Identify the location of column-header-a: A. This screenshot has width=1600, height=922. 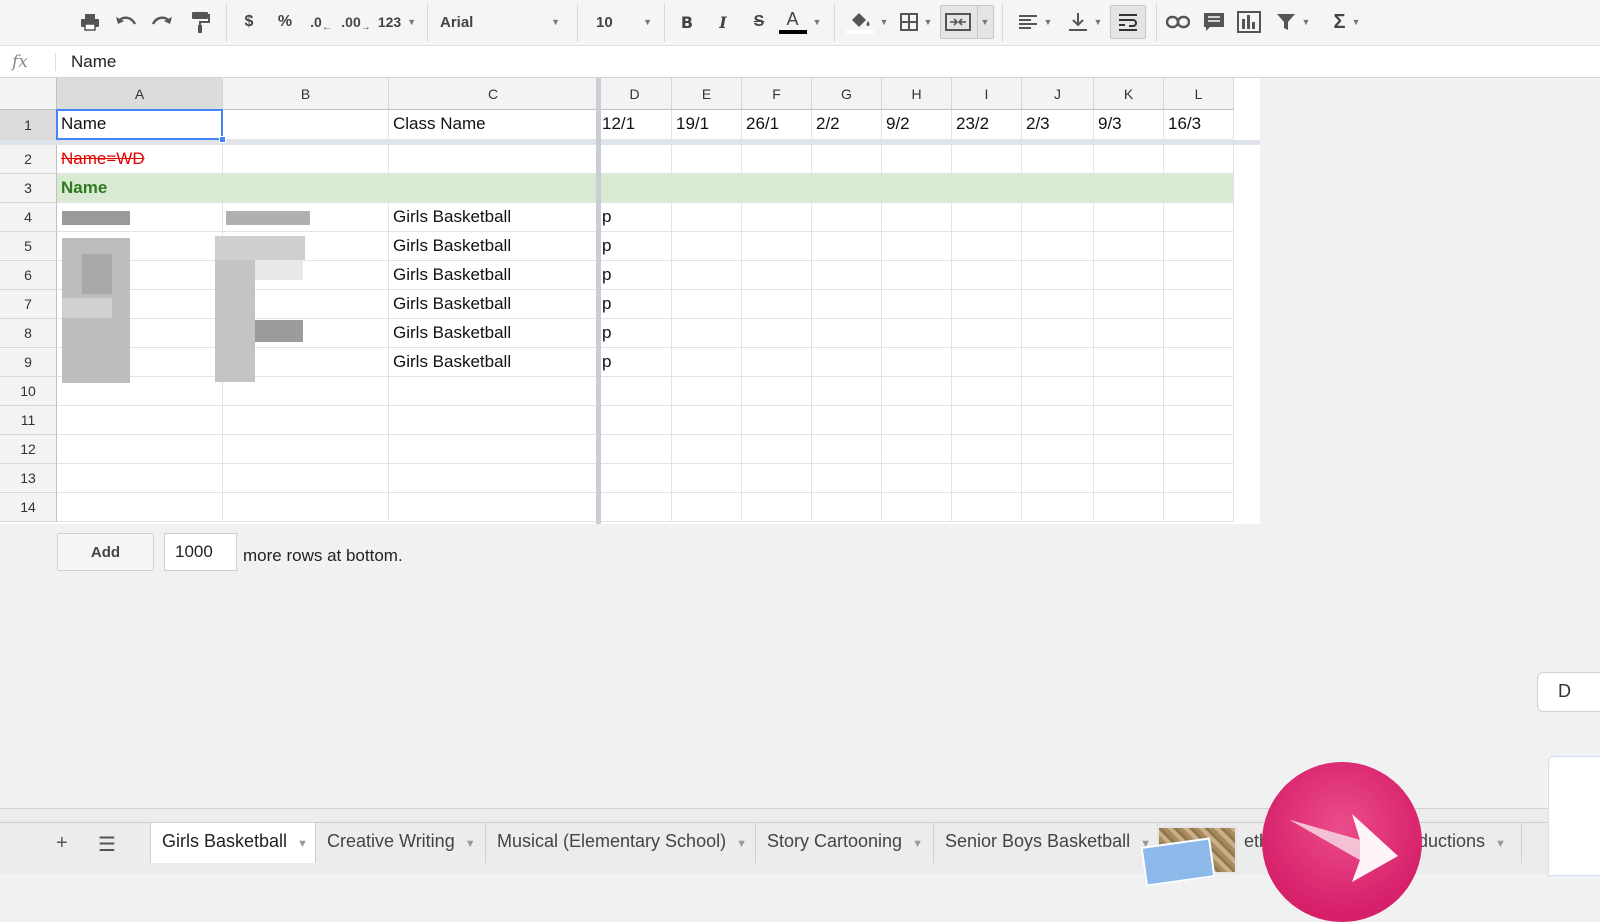
(140, 94).